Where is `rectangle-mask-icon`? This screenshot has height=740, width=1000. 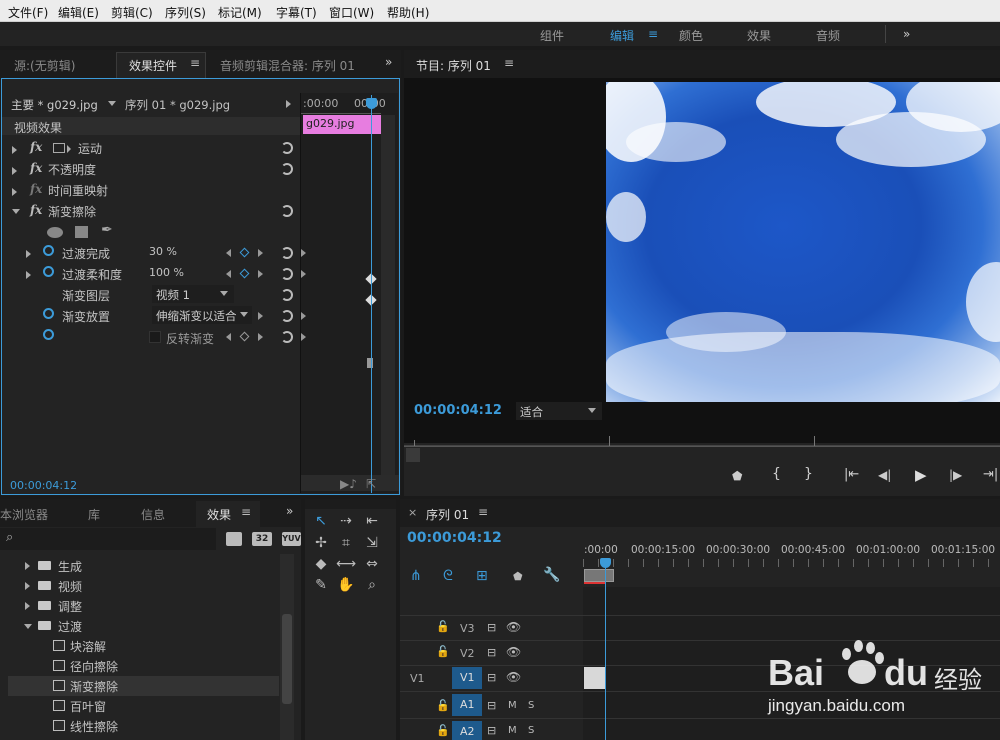 rectangle-mask-icon is located at coordinates (81, 232).